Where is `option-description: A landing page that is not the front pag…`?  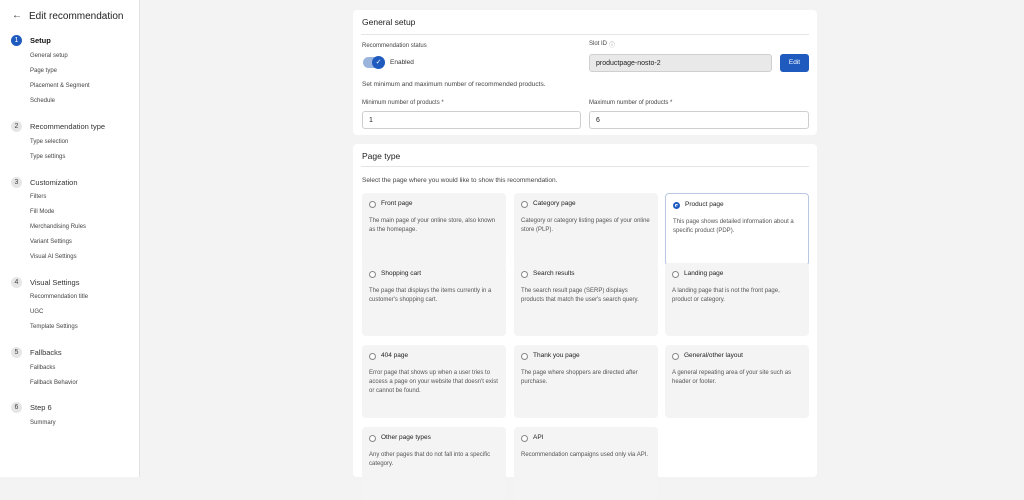 option-description: A landing page that is not the front pag… is located at coordinates (726, 295).